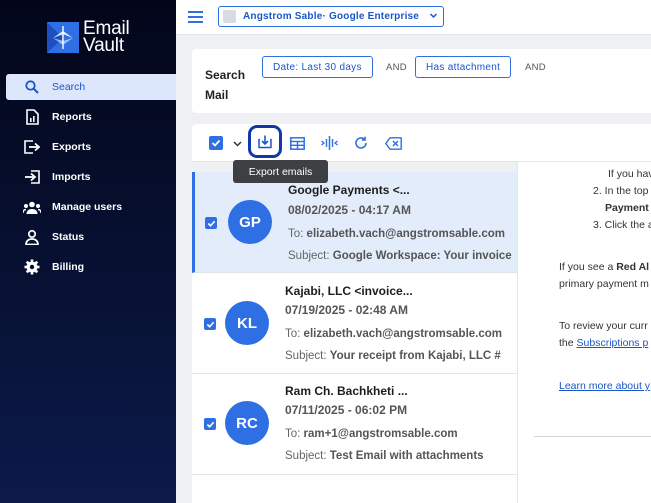 This screenshot has height=503, width=651. What do you see at coordinates (346, 310) in the screenshot?
I see `email-date: 07/19/2025 - 02:48 AM` at bounding box center [346, 310].